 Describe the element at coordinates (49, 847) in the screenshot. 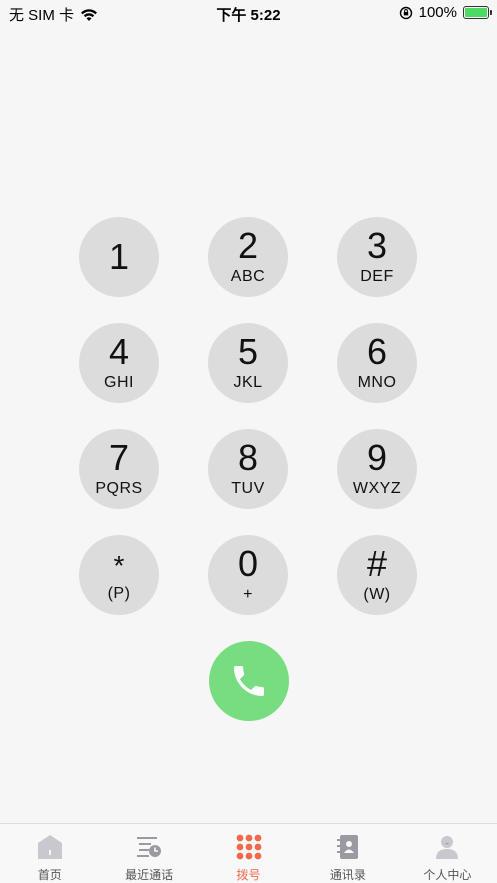

I see `home-icon` at that location.